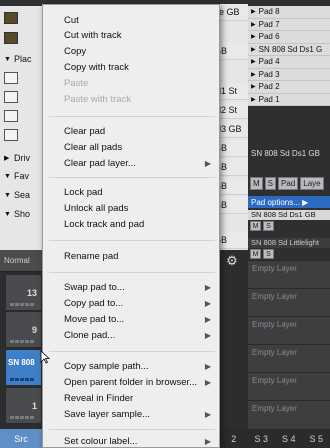 The height and width of the screenshot is (448, 330). What do you see at coordinates (96, 208) in the screenshot?
I see `menu-item-label: Unlock all pads` at bounding box center [96, 208].